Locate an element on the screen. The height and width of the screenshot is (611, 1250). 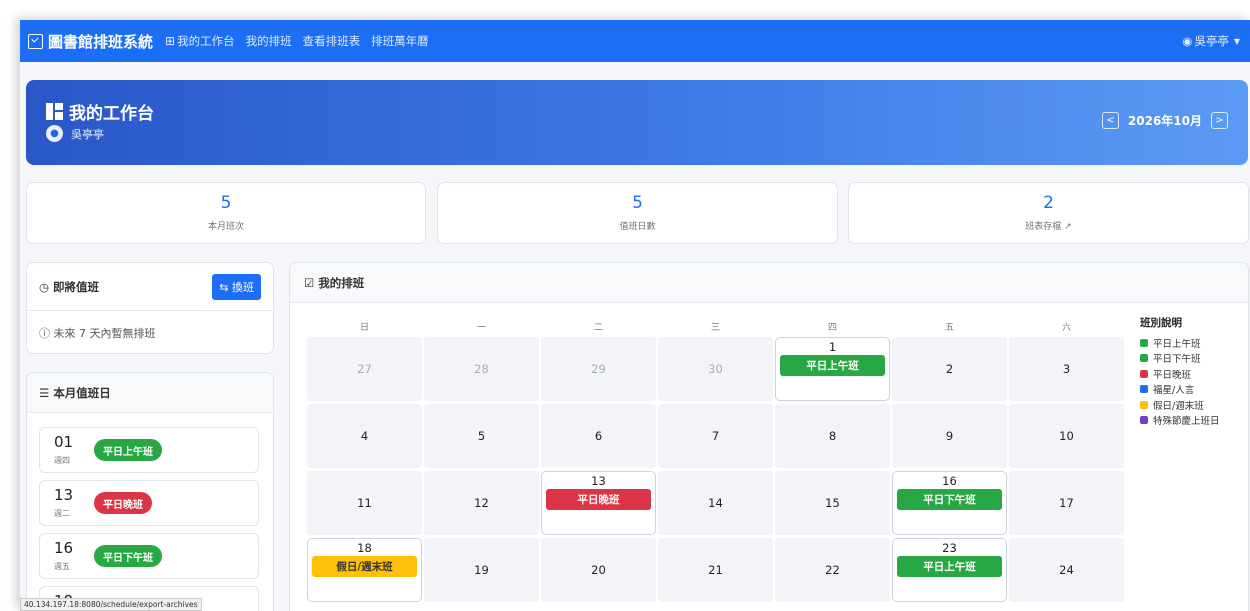
calendar-day: 5 is located at coordinates (481, 436).